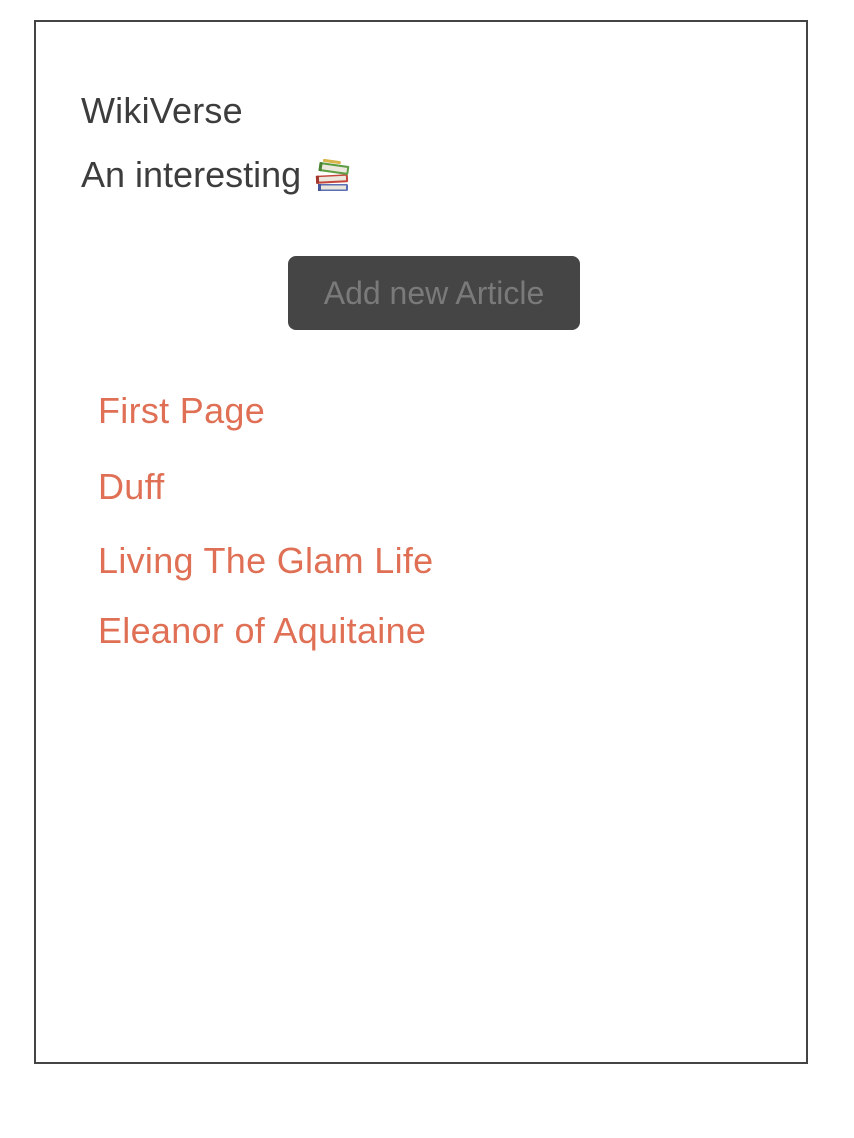  I want to click on tagline: An interesting, so click(217, 175).